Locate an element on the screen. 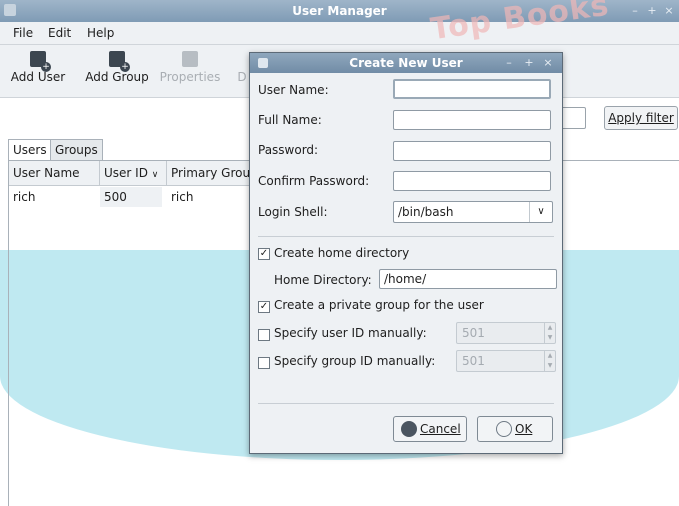 The width and height of the screenshot is (679, 506). add-group-button: Add Group is located at coordinates (117, 67).